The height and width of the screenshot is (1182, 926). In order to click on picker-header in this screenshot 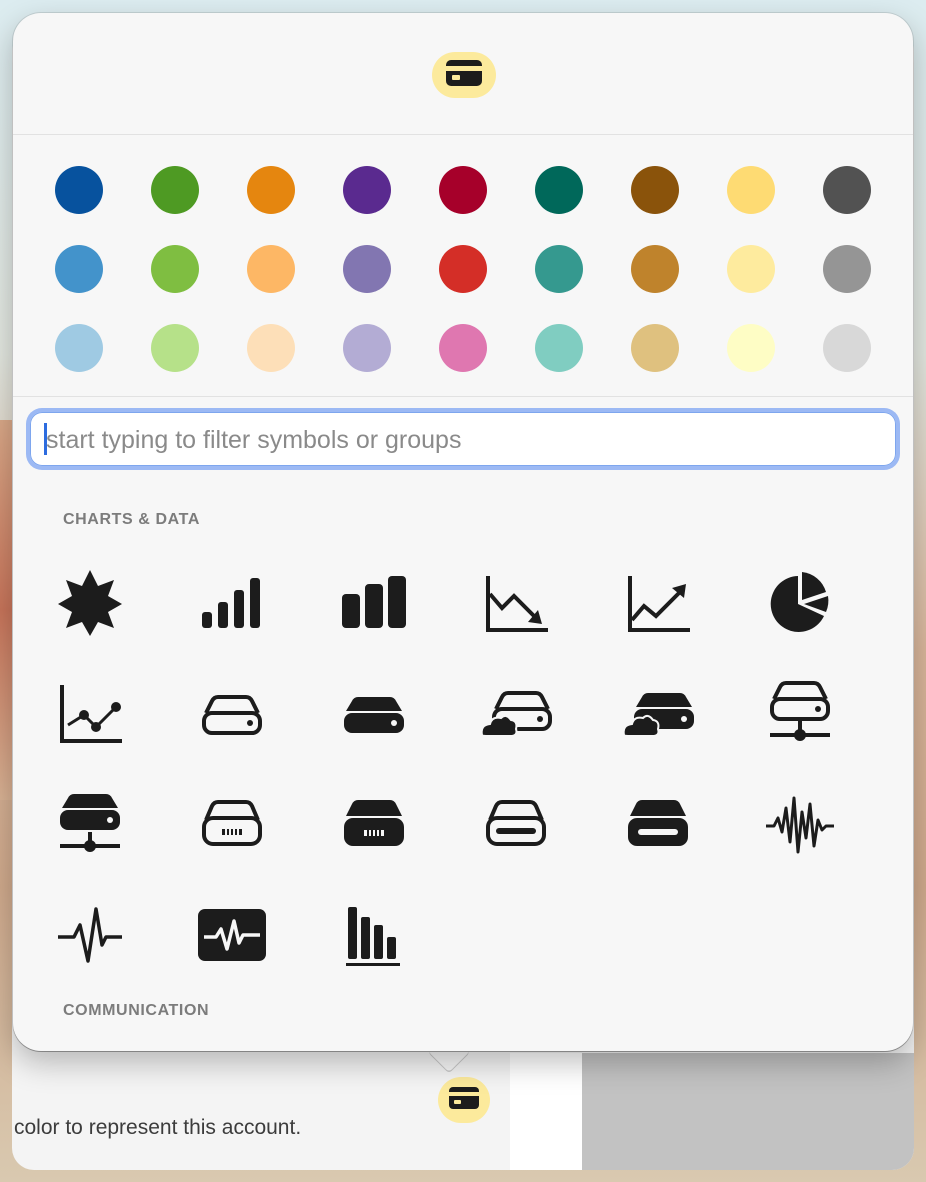, I will do `click(463, 73)`.